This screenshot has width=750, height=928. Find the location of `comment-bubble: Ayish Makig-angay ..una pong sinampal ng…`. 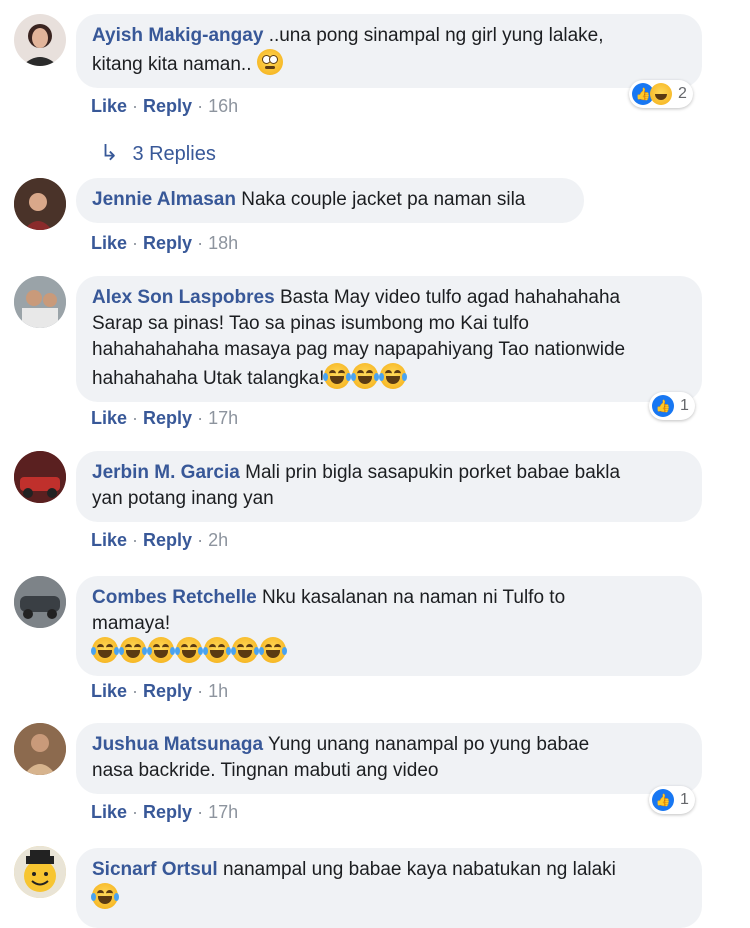

comment-bubble: Ayish Makig-angay ..una pong sinampal ng… is located at coordinates (389, 51).